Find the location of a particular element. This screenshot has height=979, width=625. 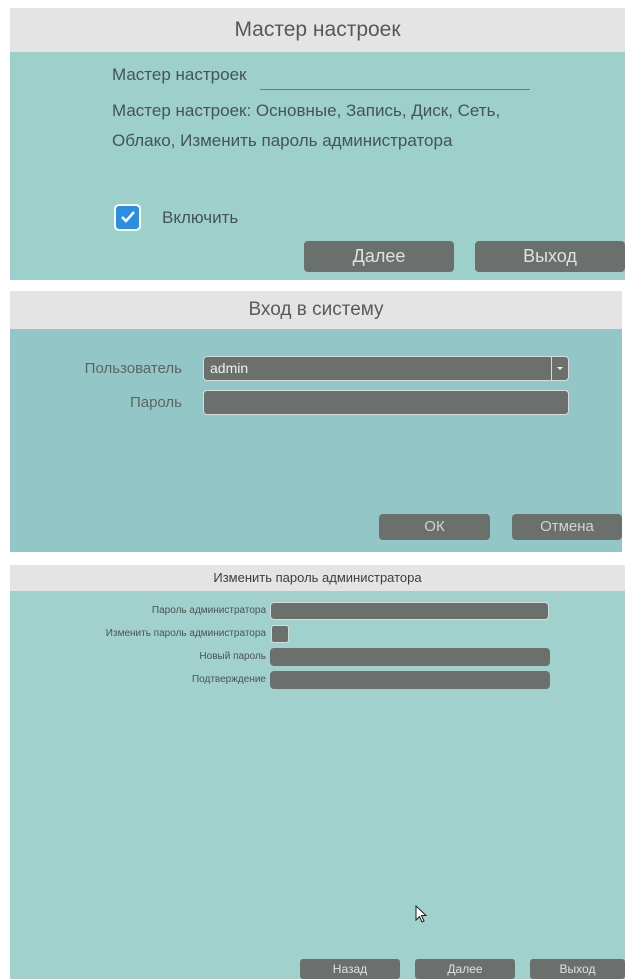

back-button: Назад is located at coordinates (350, 969).